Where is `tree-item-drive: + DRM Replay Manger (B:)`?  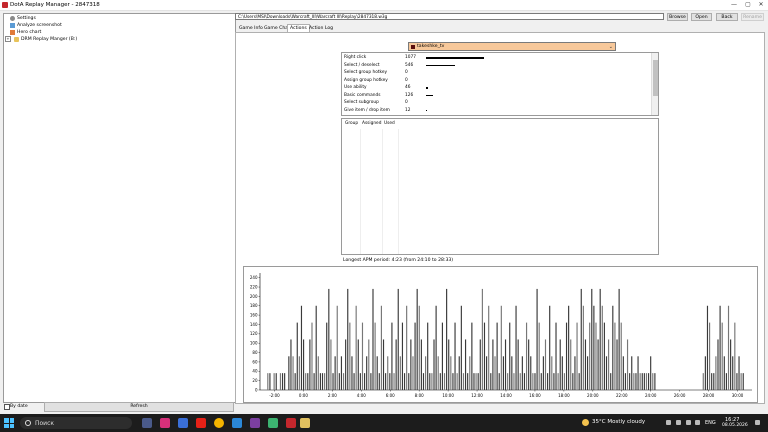 tree-item-drive: + DRM Replay Manger (B:) is located at coordinates (41, 39).